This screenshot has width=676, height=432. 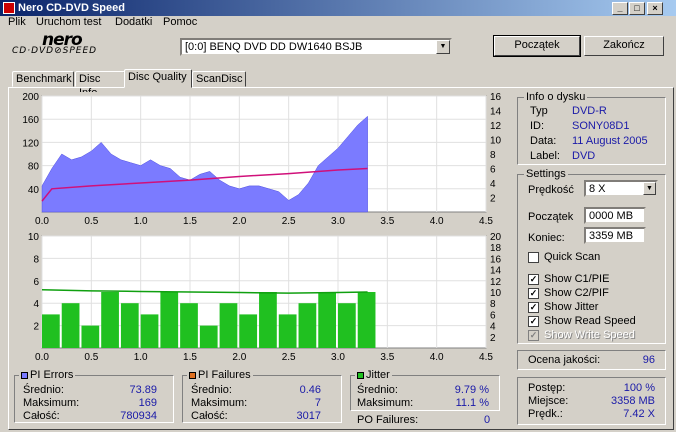 I want to click on disc-id-value: SONY08D1, so click(x=601, y=126).